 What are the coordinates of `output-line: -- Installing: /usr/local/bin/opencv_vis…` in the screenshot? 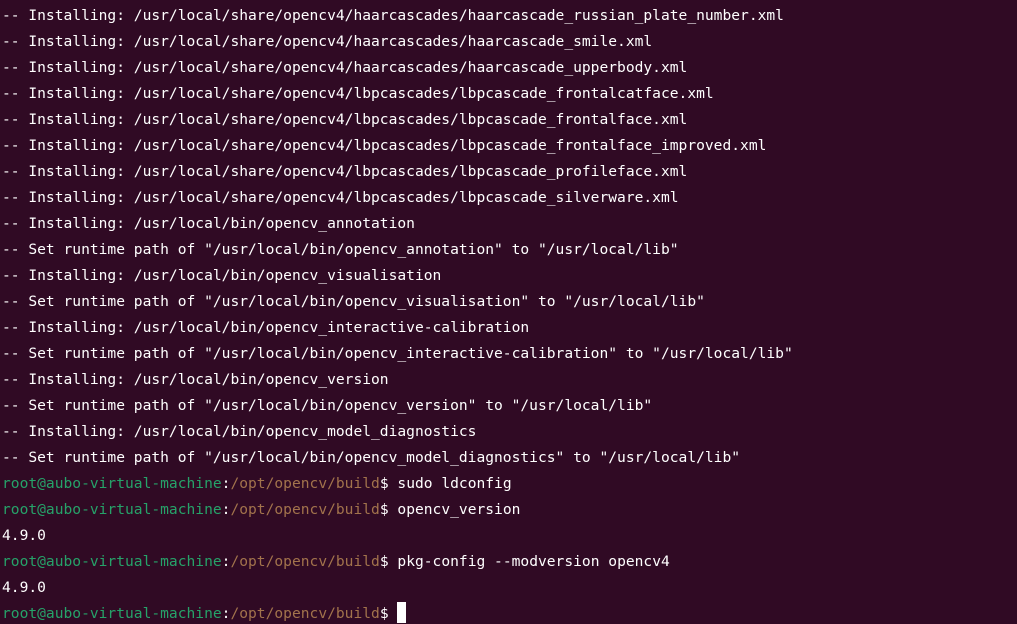 It's located at (222, 275).